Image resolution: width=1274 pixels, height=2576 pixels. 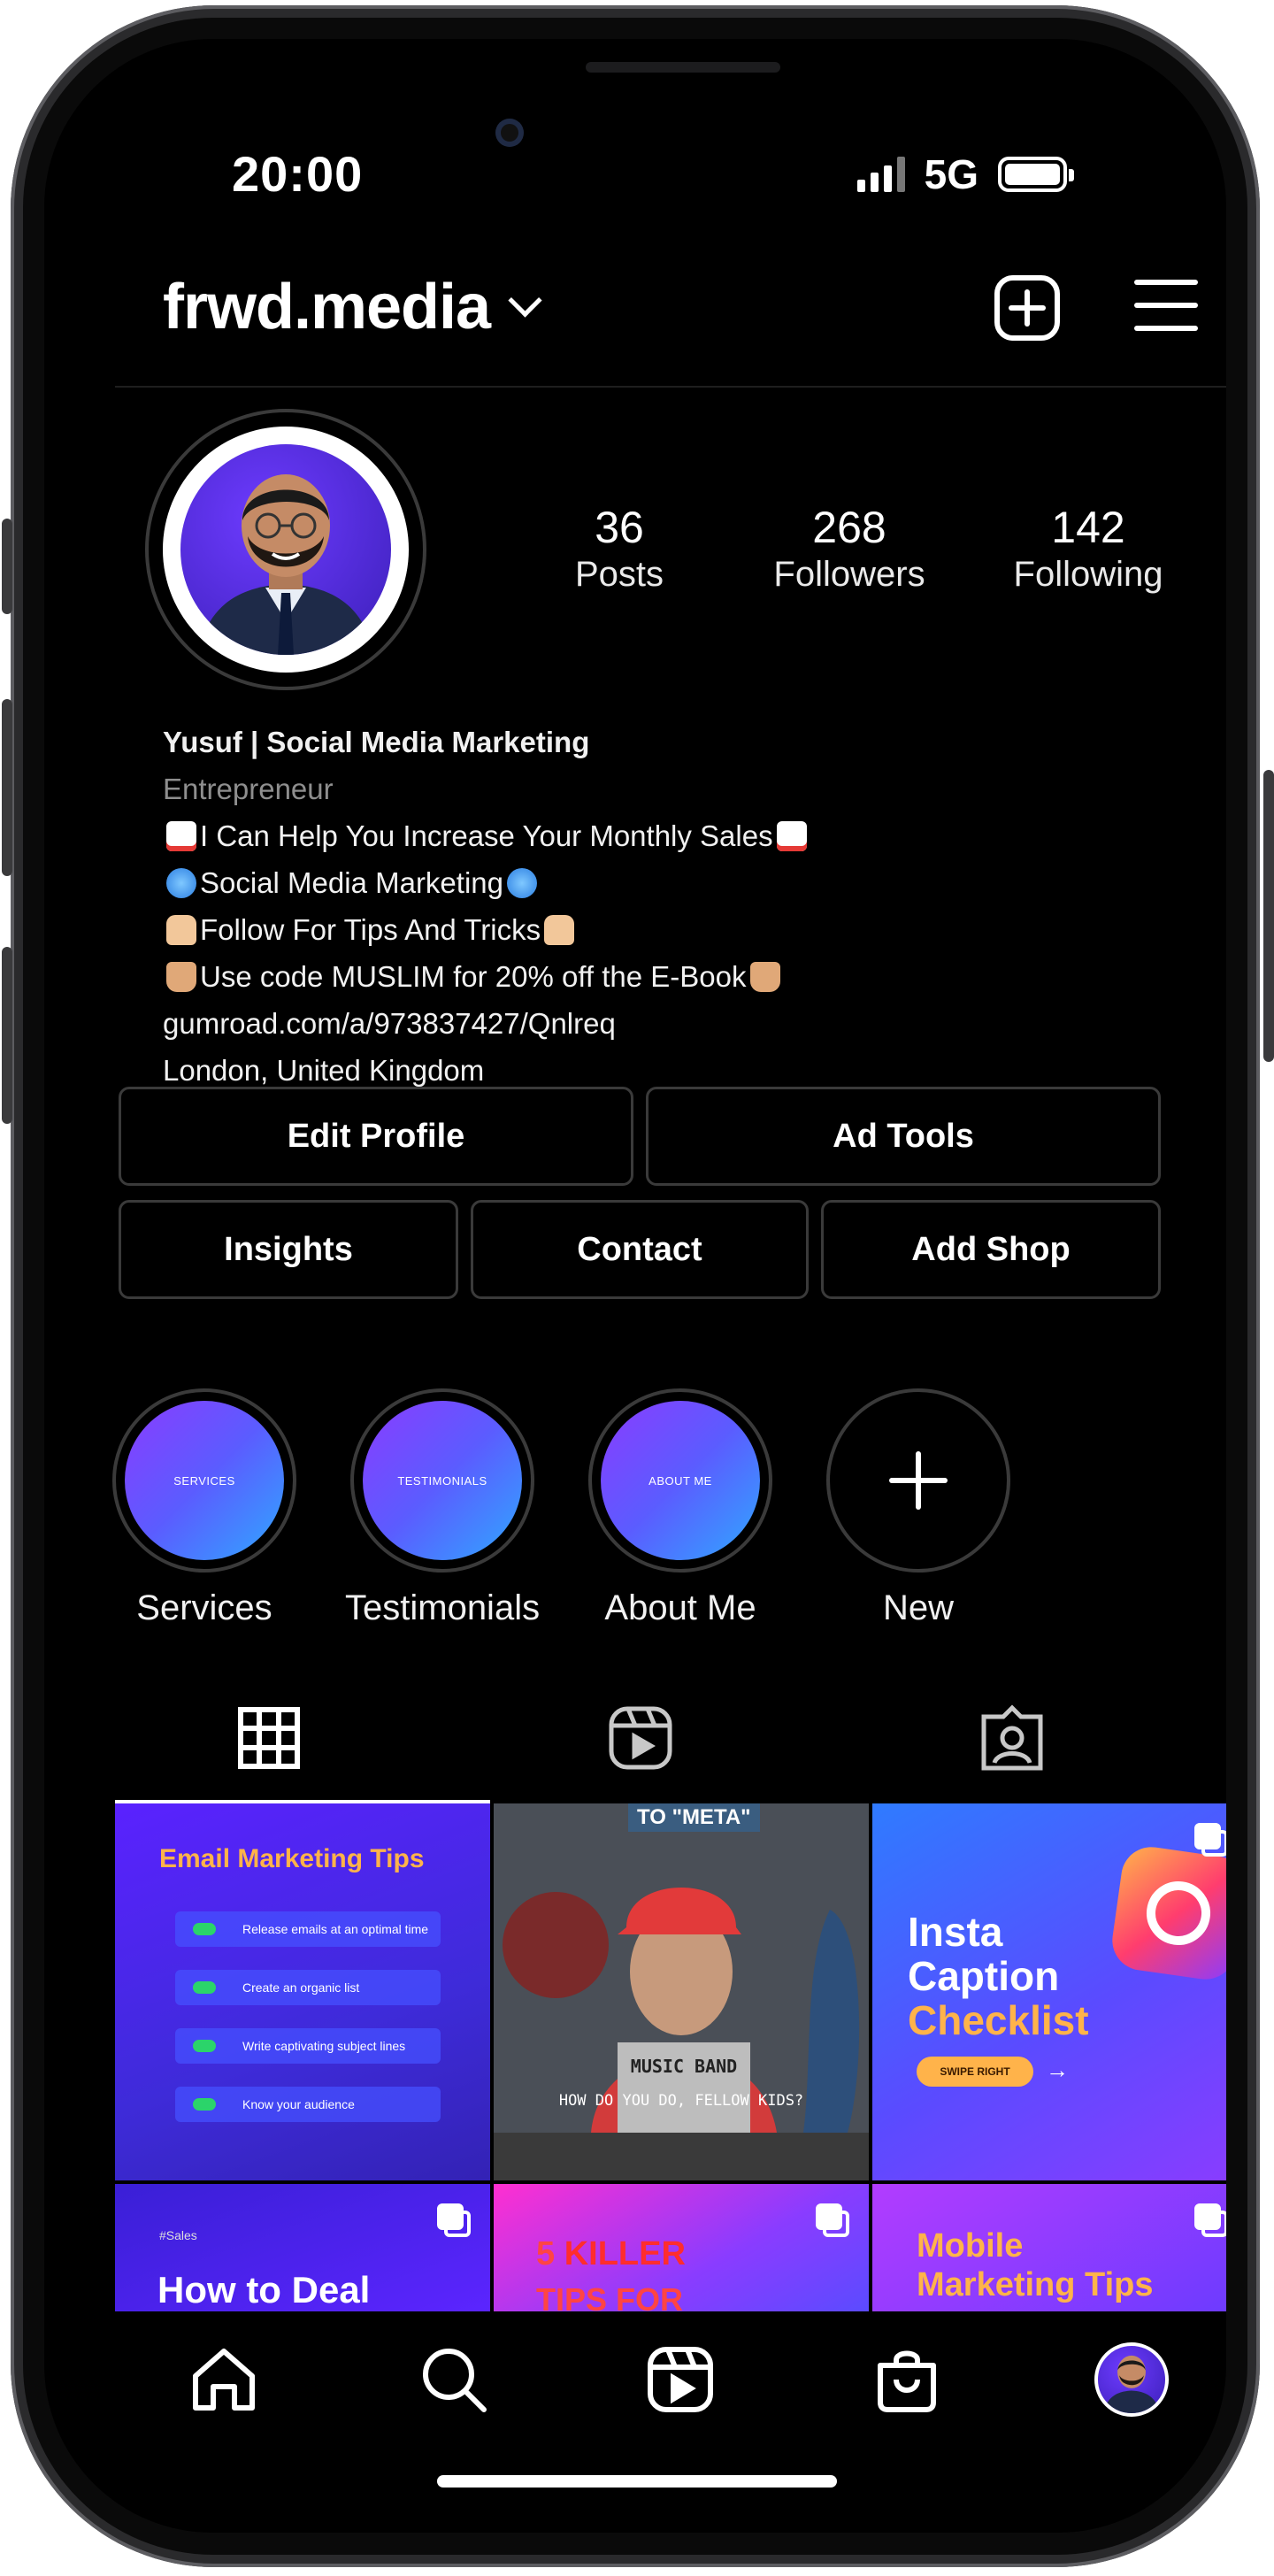 What do you see at coordinates (327, 307) in the screenshot?
I see `account-username: frwd.media` at bounding box center [327, 307].